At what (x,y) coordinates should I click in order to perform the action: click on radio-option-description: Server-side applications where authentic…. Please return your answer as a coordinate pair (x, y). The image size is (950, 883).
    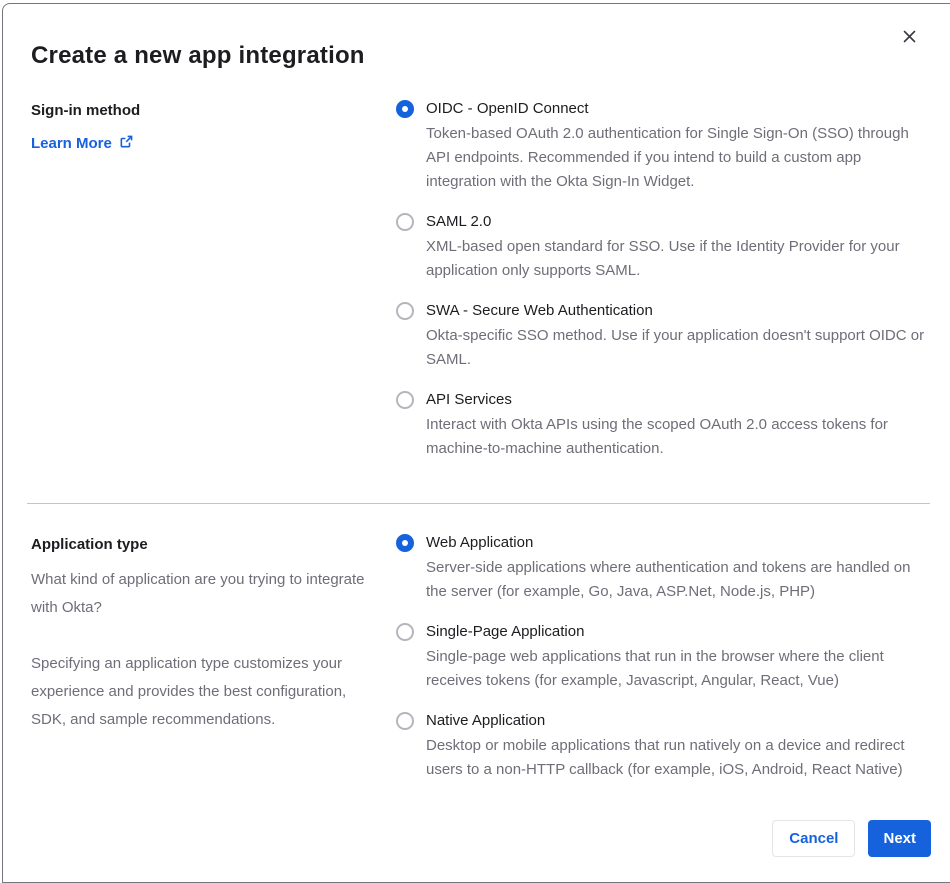
    Looking at the image, I should click on (668, 579).